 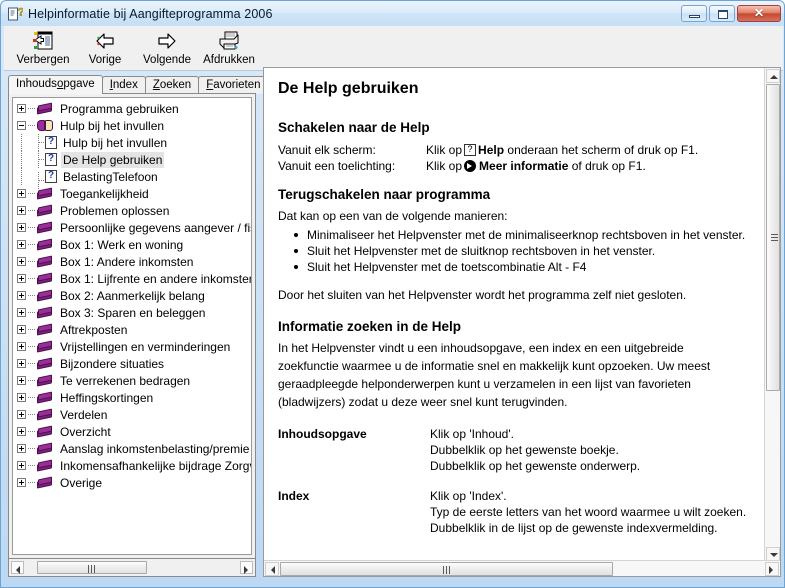 What do you see at coordinates (759, 13) in the screenshot?
I see `close-button: ✕` at bounding box center [759, 13].